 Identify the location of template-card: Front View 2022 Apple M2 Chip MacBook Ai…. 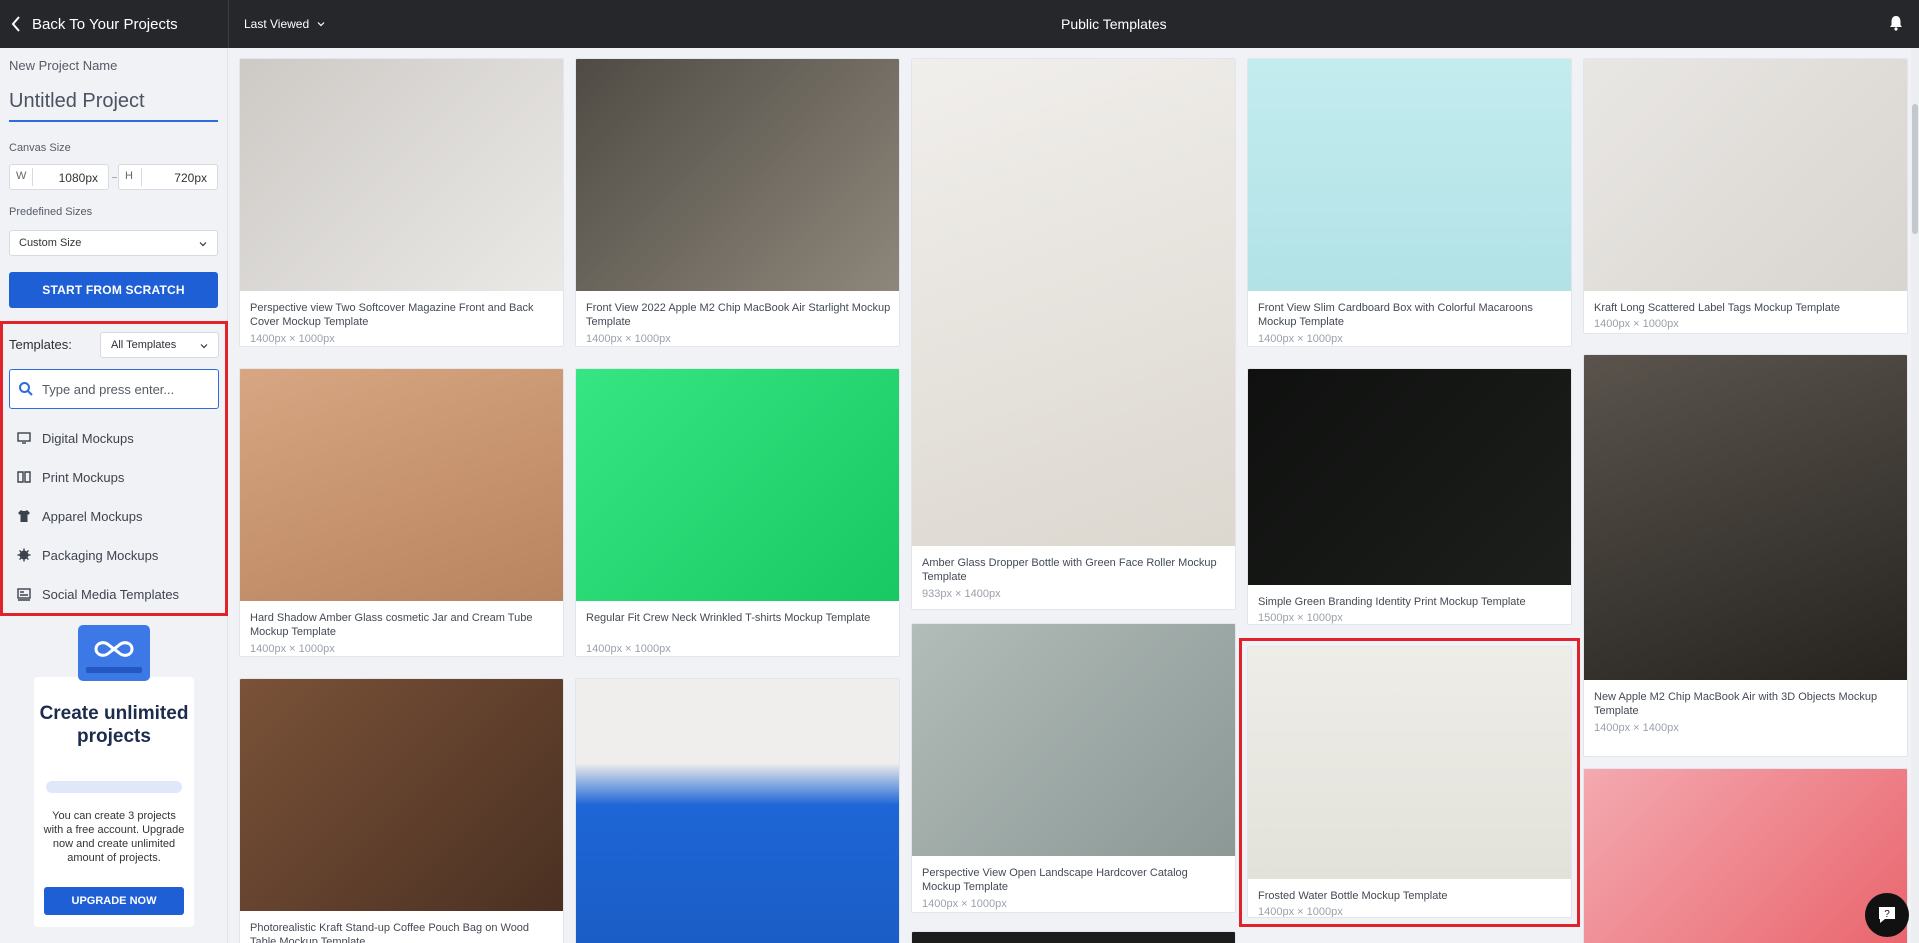
(737, 202).